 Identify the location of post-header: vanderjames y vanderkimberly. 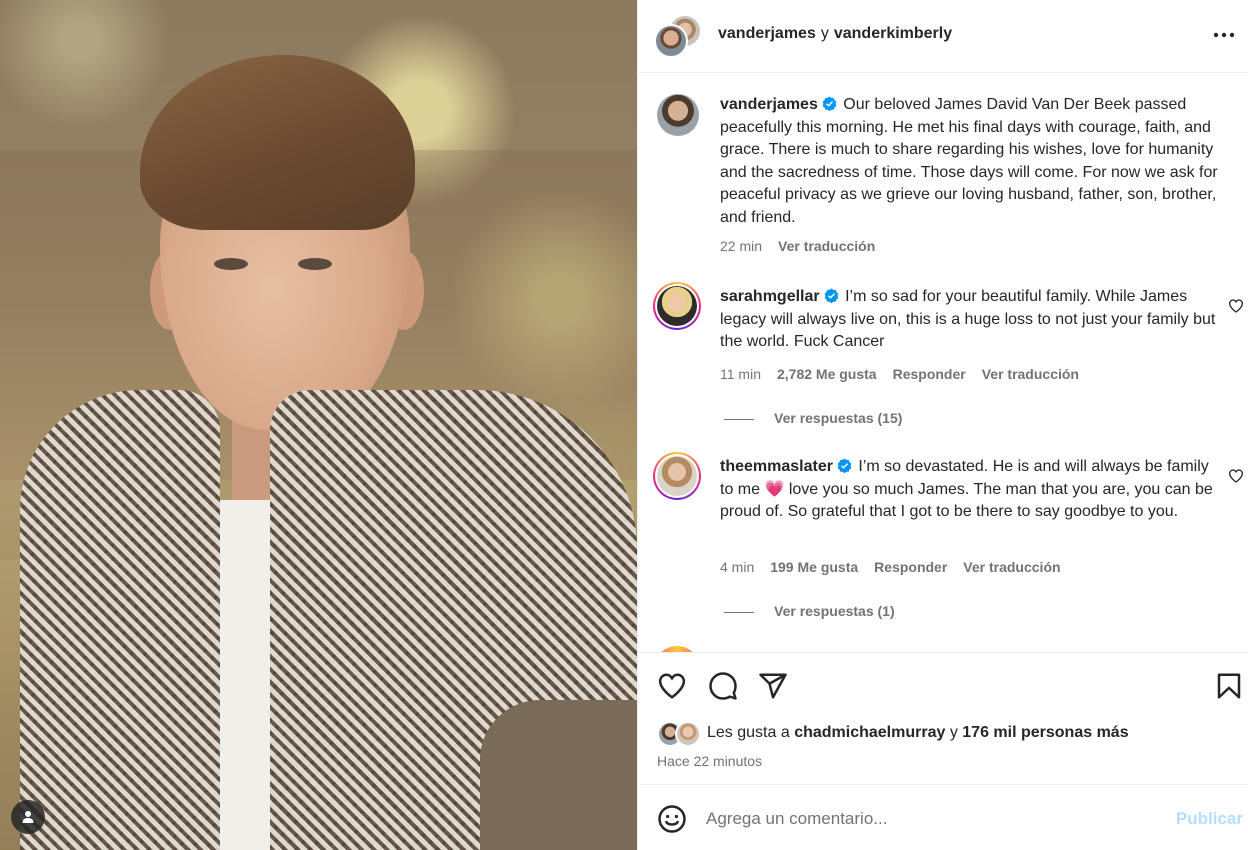
(943, 36).